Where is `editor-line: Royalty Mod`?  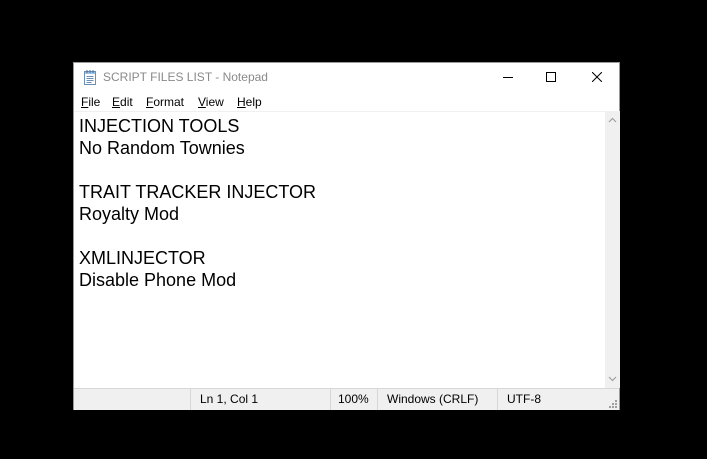 editor-line: Royalty Mod is located at coordinates (129, 214).